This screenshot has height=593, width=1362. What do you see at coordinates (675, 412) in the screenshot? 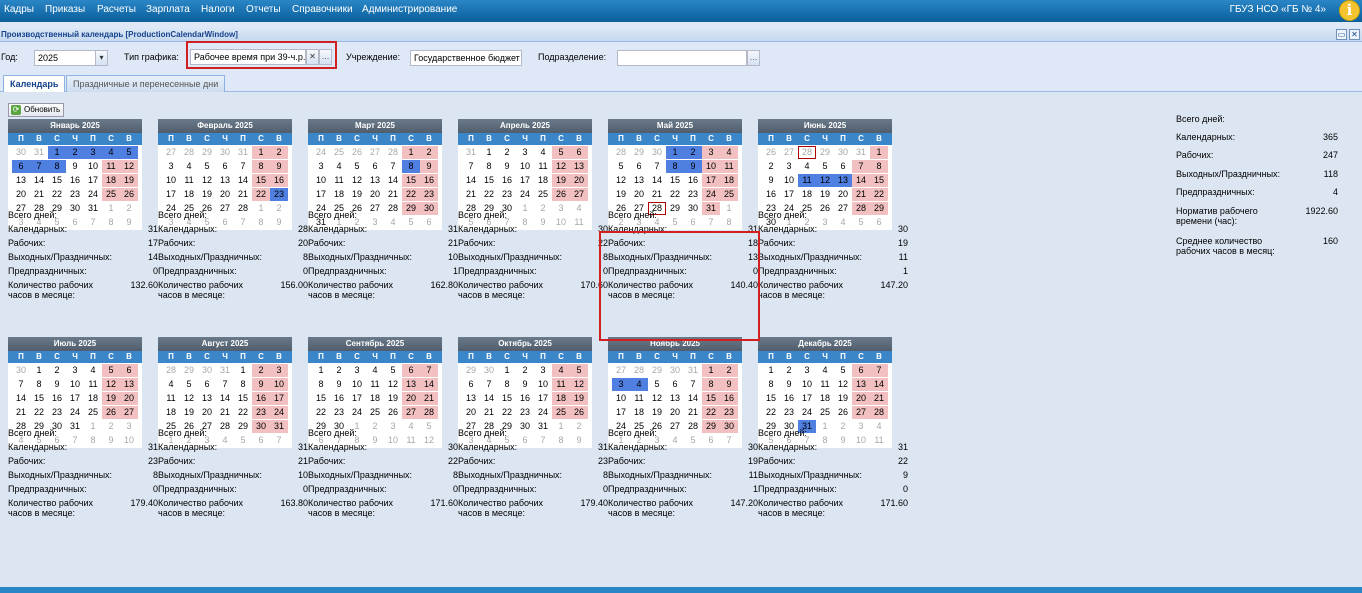
I see `day-cell: 20` at bounding box center [675, 412].